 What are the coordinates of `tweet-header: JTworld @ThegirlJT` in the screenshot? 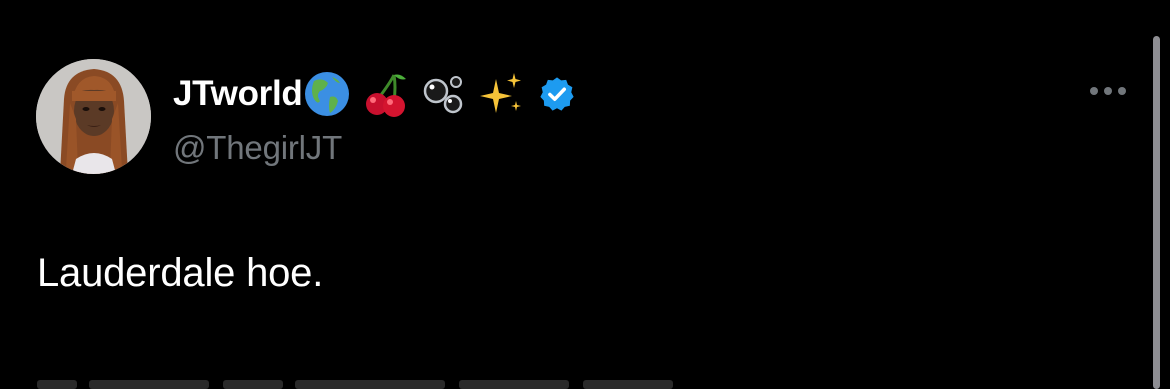 It's located at (374, 119).